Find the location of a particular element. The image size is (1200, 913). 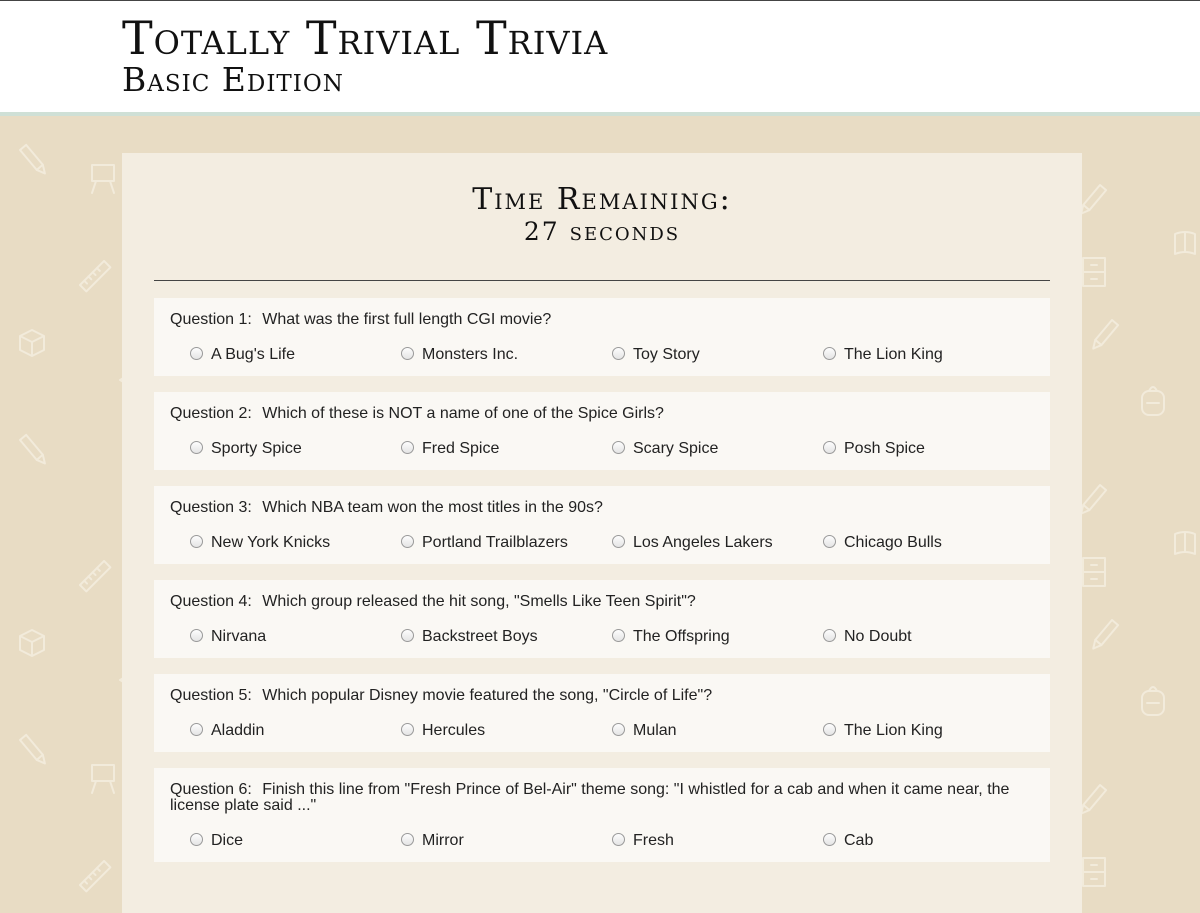

answer-option: Portland Trailblazers is located at coordinates (506, 543).